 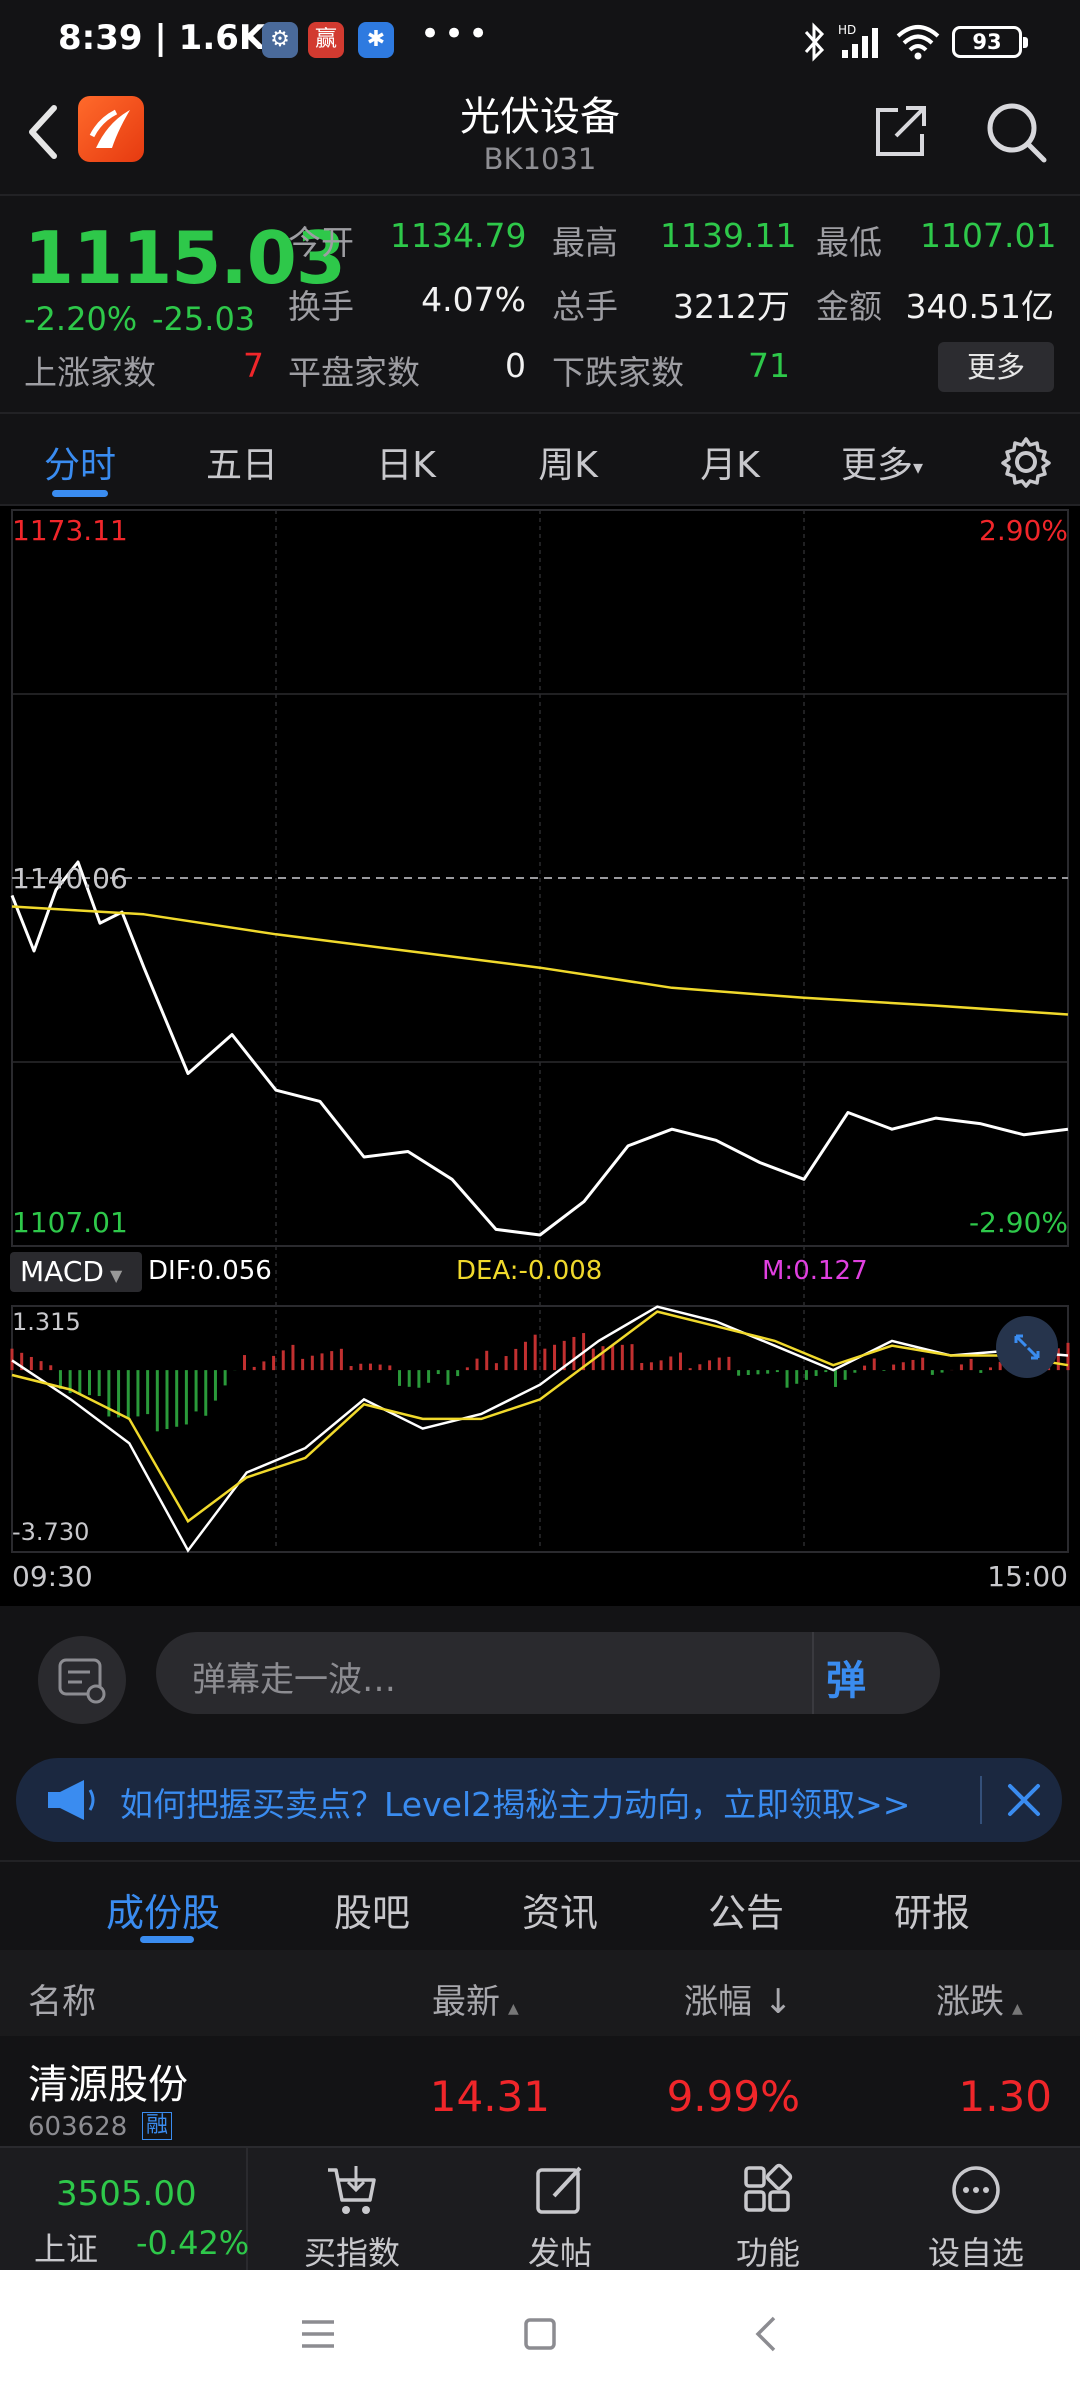 I want to click on danmaku-settings-button, so click(x=82, y=1680).